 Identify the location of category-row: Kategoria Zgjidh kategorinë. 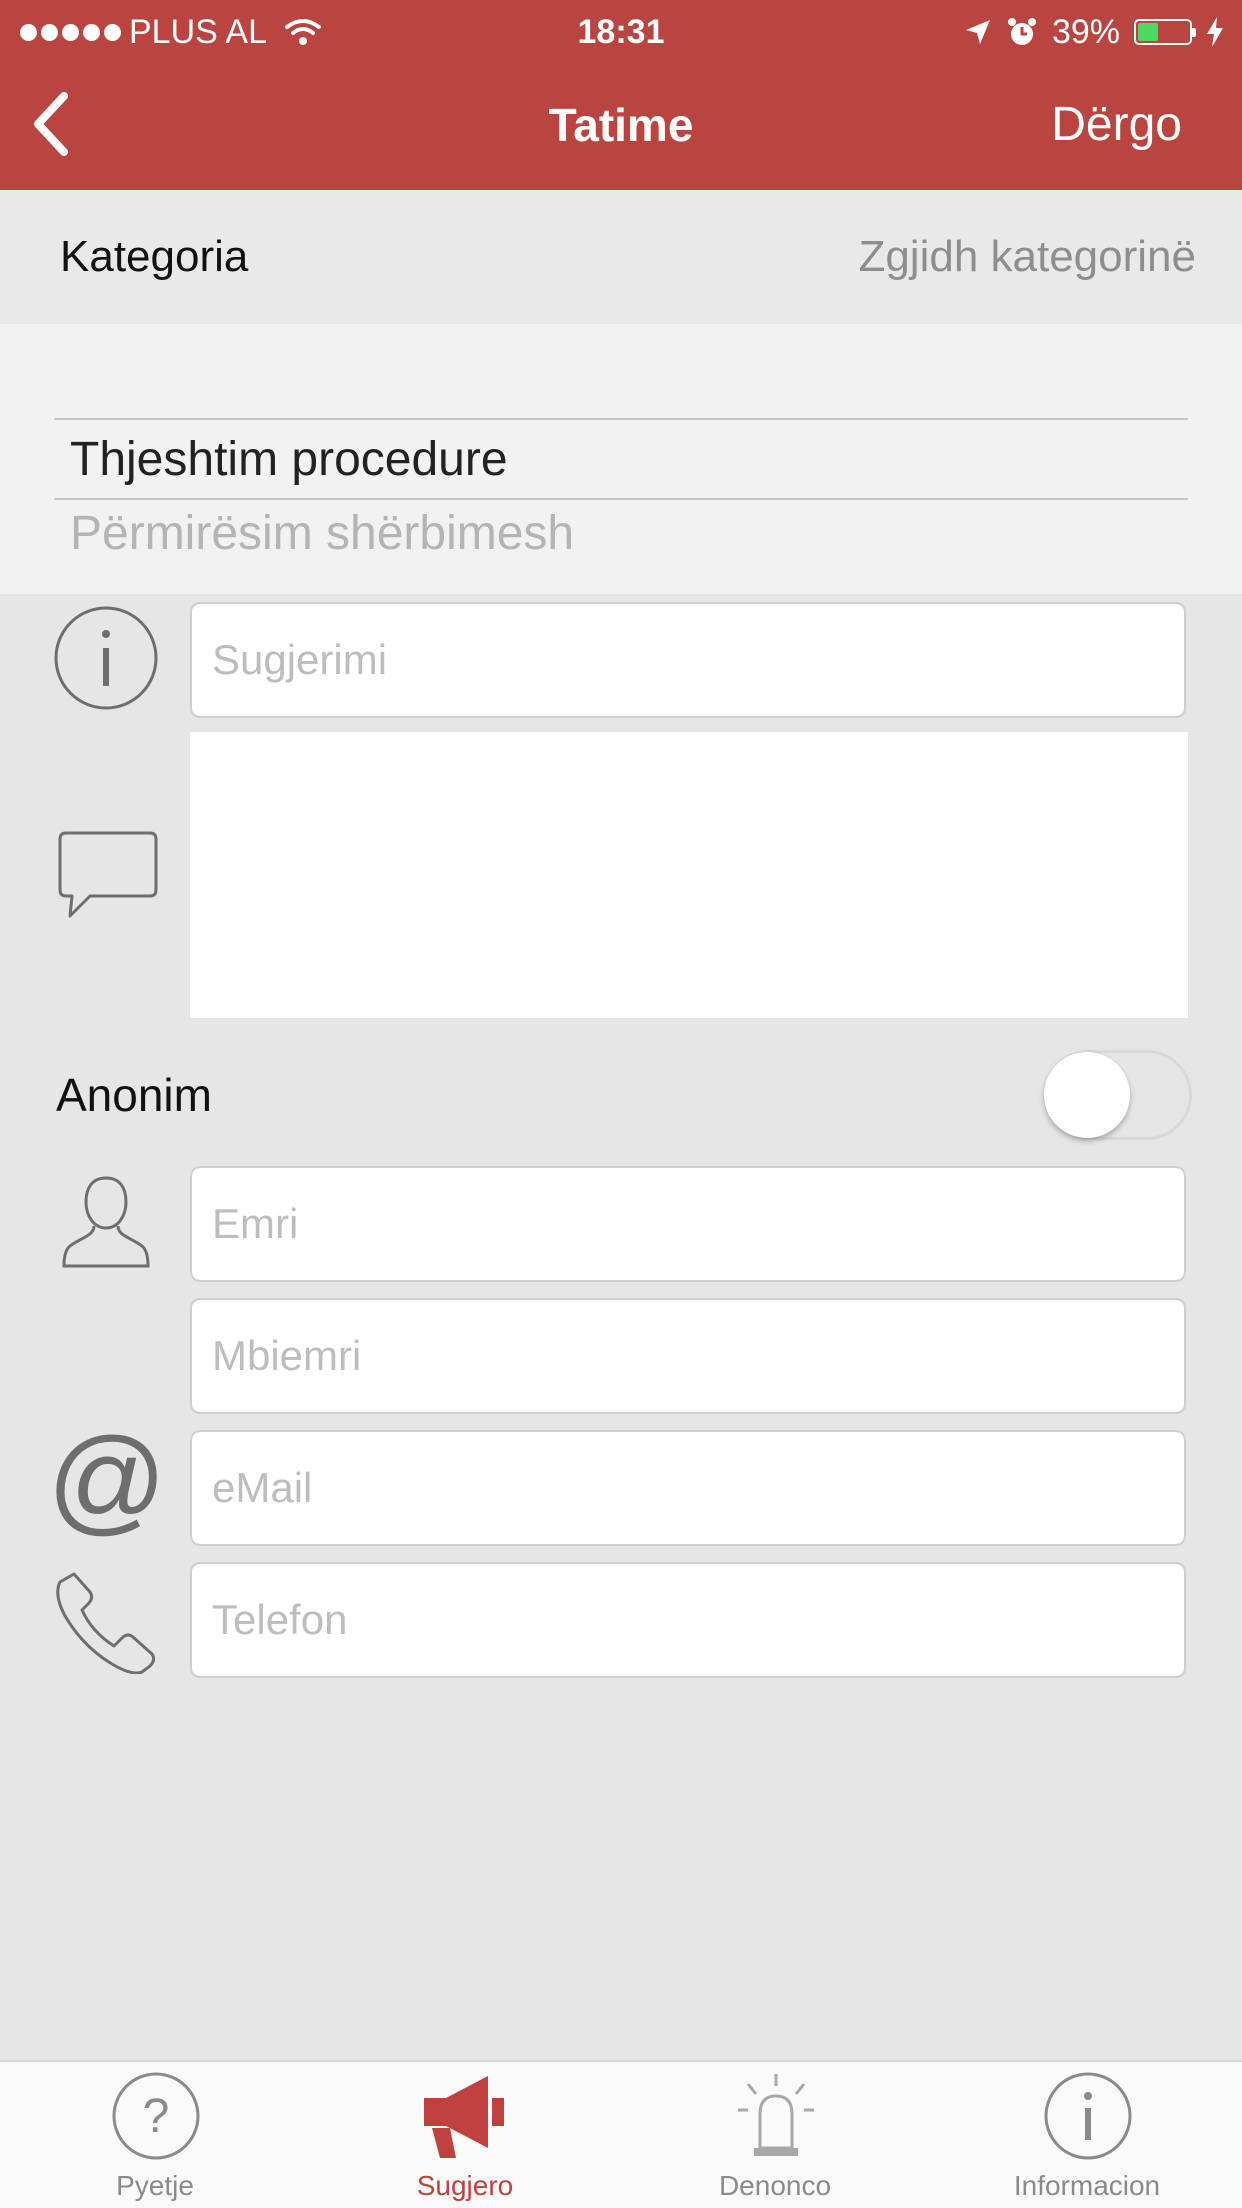
(621, 257).